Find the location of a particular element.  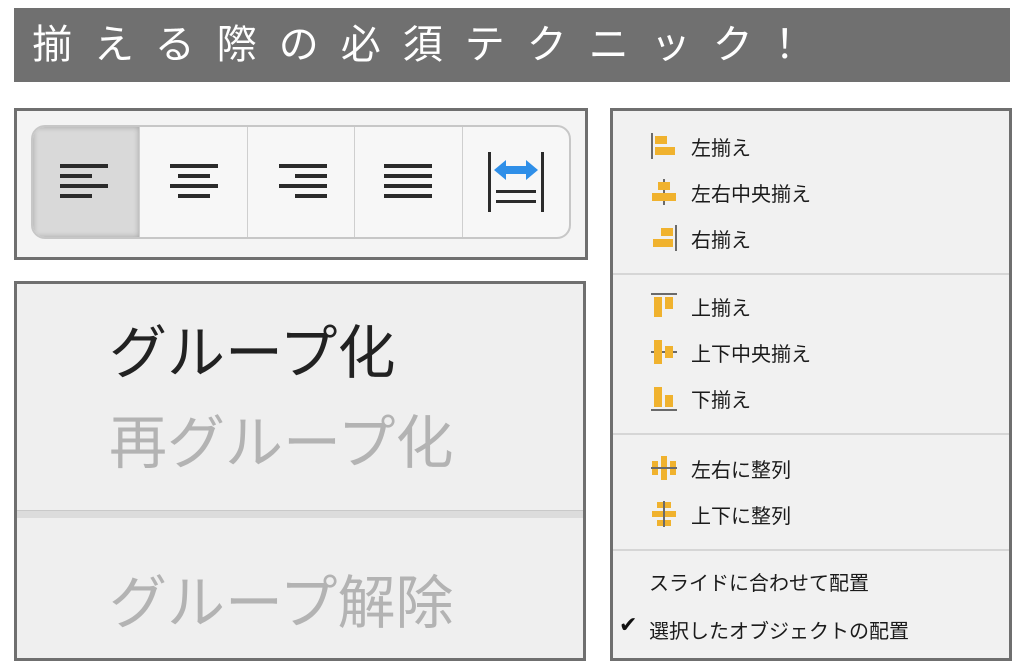

regroup-menu-item: 再グループ化 is located at coordinates (281, 438).